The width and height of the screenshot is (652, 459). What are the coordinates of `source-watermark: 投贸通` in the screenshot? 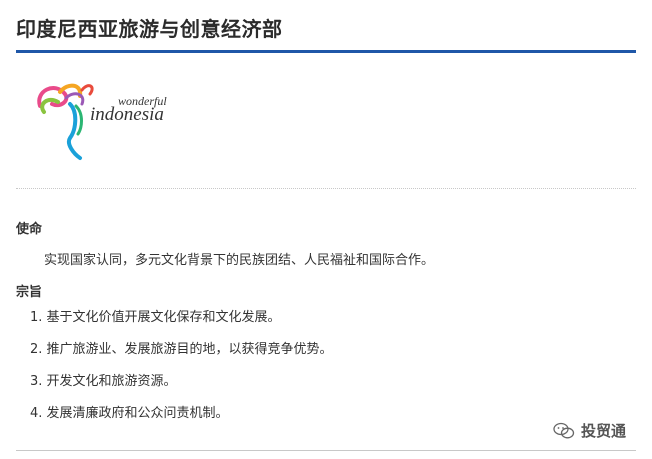 It's located at (589, 430).